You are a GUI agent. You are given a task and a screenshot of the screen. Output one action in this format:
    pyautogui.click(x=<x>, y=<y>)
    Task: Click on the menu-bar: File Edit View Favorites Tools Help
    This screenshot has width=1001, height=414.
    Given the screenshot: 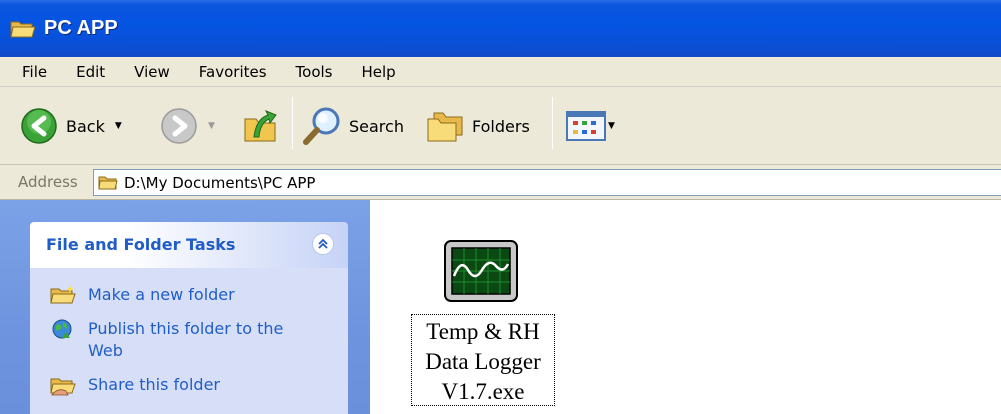 What is the action you would take?
    pyautogui.click(x=500, y=72)
    